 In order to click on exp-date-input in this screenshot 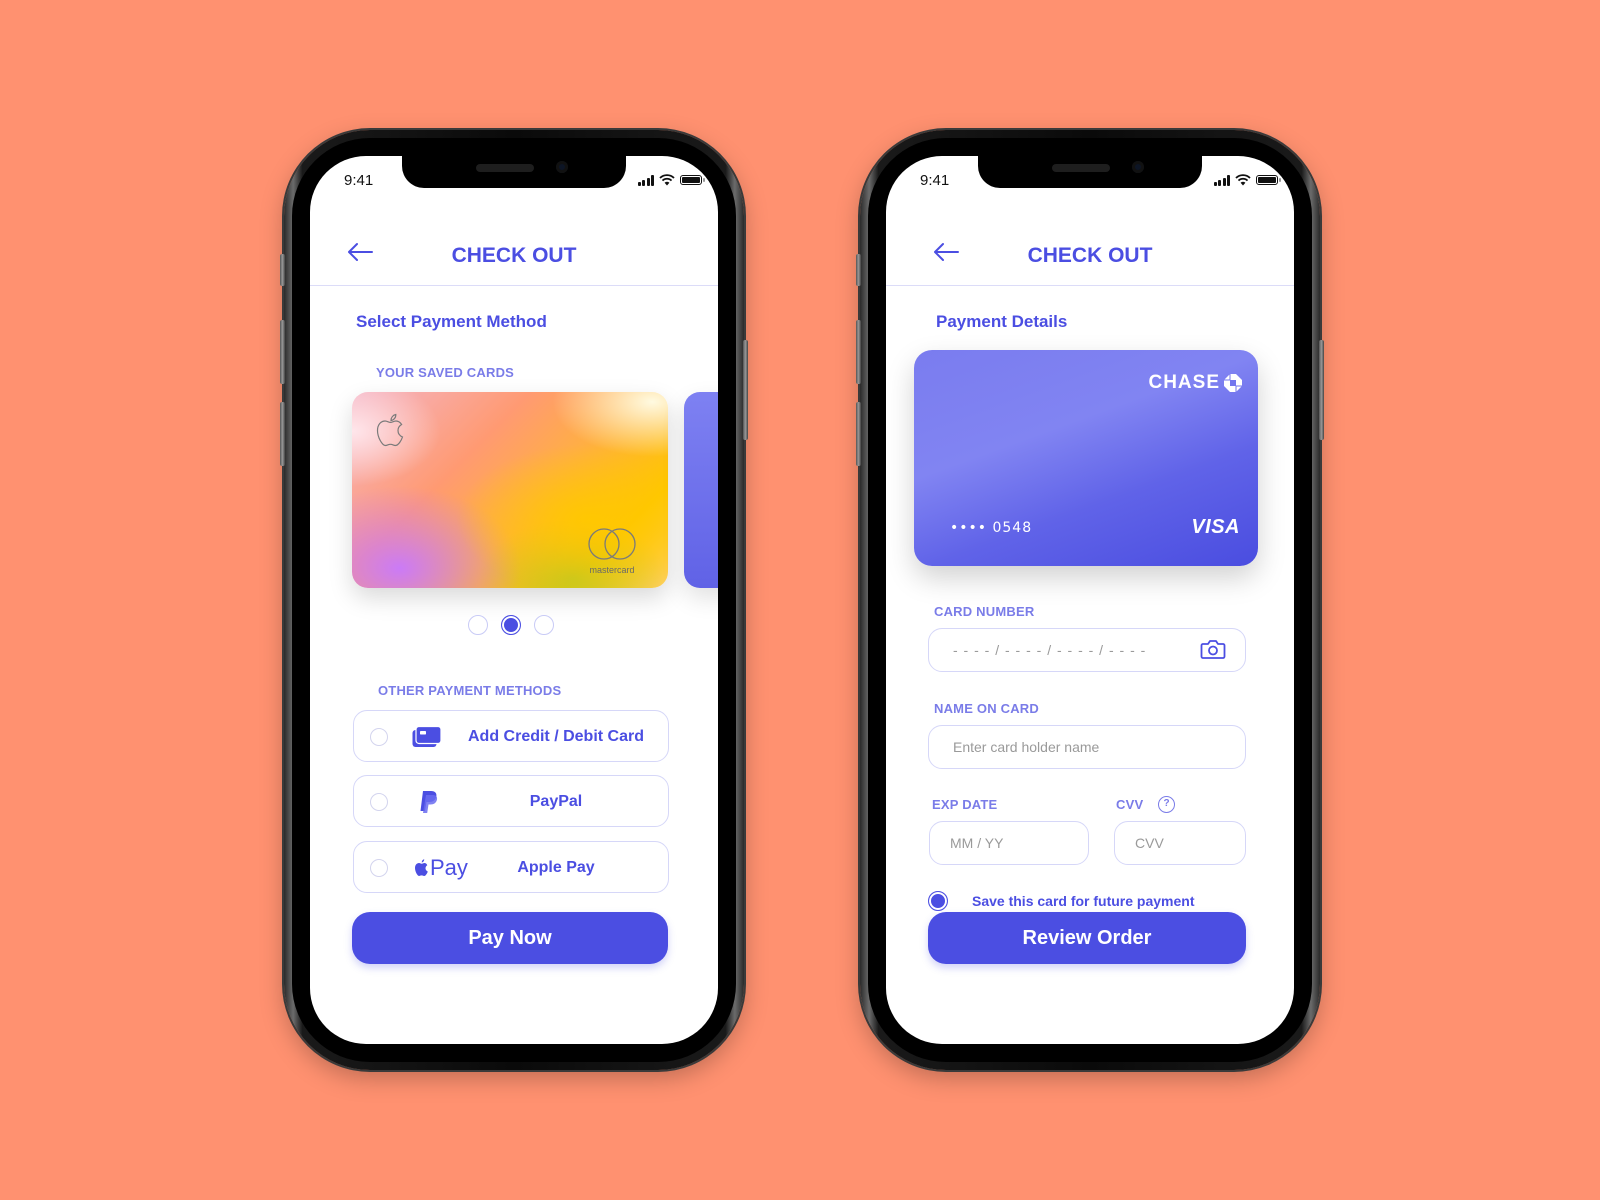, I will do `click(1009, 843)`.